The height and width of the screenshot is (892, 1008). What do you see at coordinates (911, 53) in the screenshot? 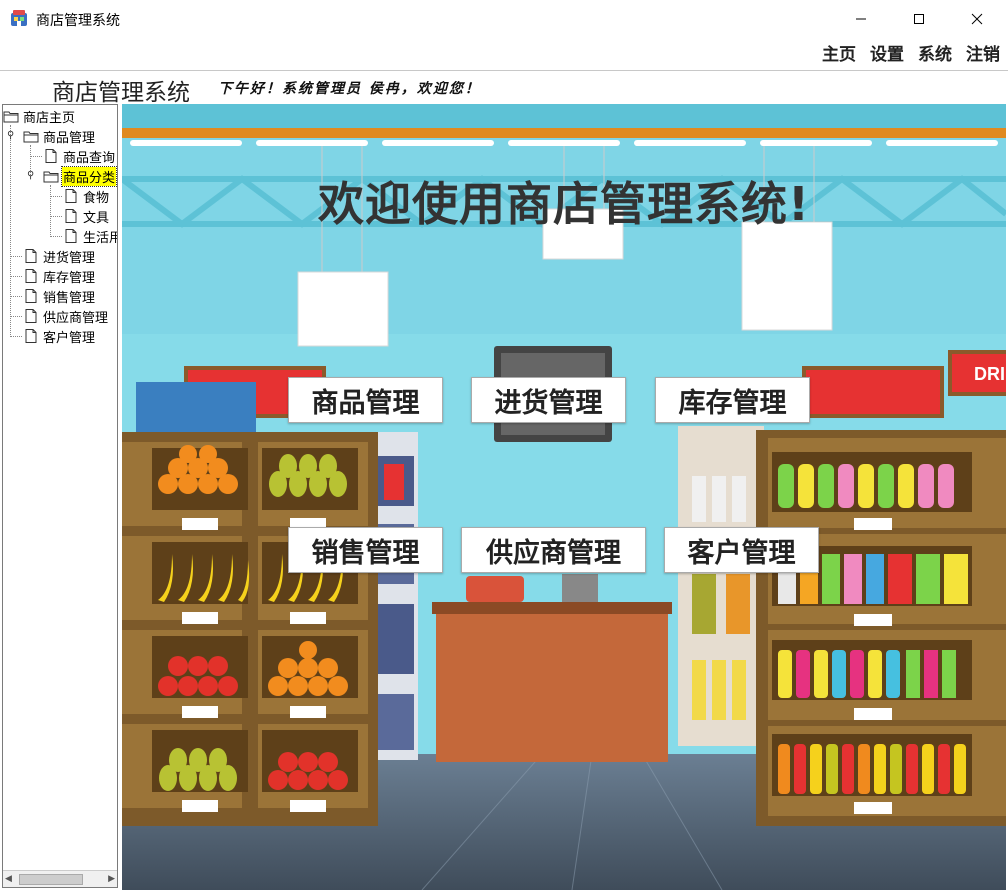
I see `menu-bar: 主页 设置 系统 注销` at bounding box center [911, 53].